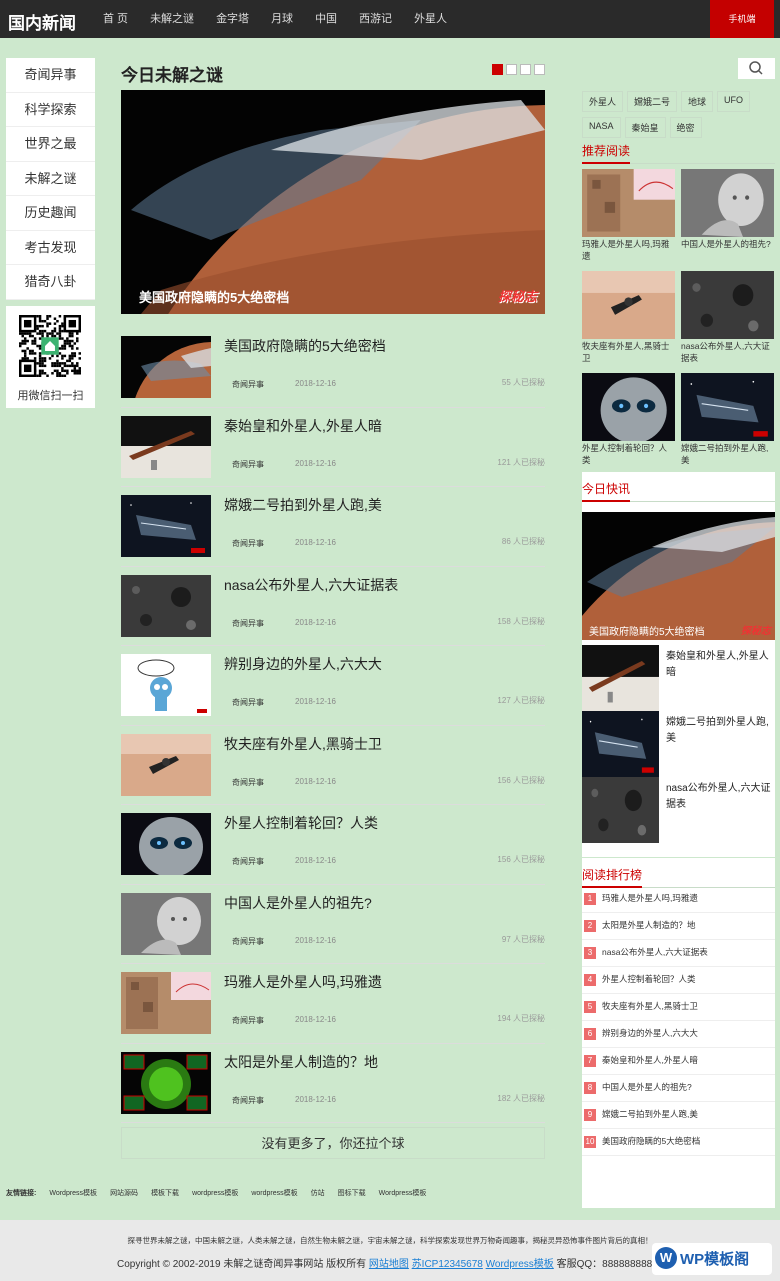  What do you see at coordinates (601, 127) in the screenshot?
I see `tag-link: NASA` at bounding box center [601, 127].